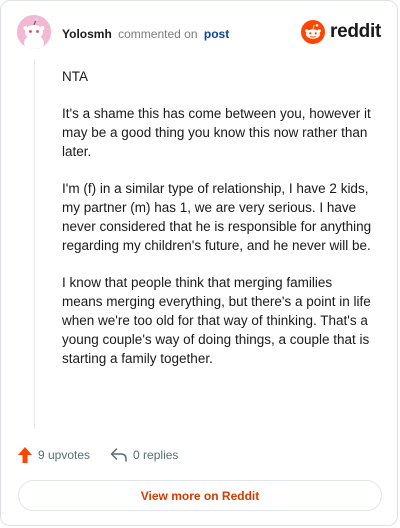  Describe the element at coordinates (200, 495) in the screenshot. I see `view-more-button: View more on Reddit` at that location.